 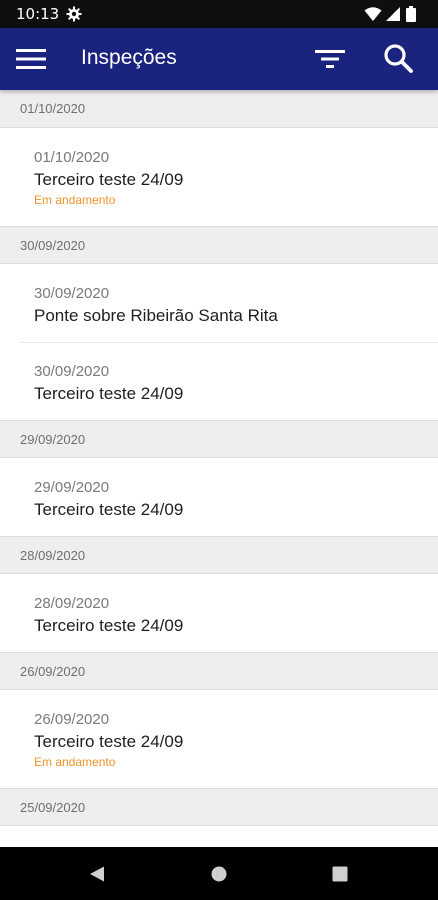 I want to click on item-date: 28/09/2020, so click(x=72, y=603).